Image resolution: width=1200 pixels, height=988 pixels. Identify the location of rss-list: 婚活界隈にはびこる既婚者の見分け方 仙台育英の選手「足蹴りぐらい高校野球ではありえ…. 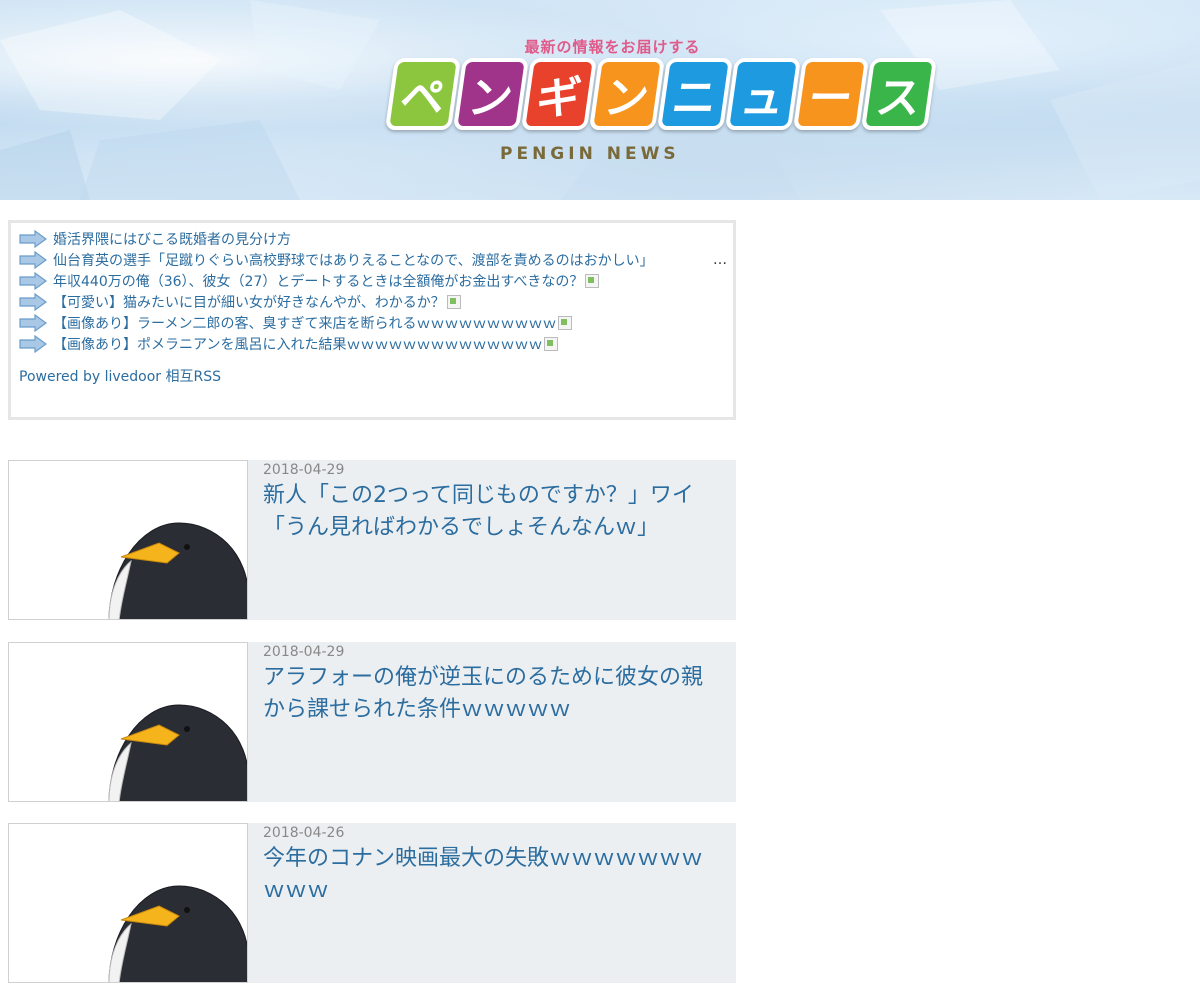
(372, 288).